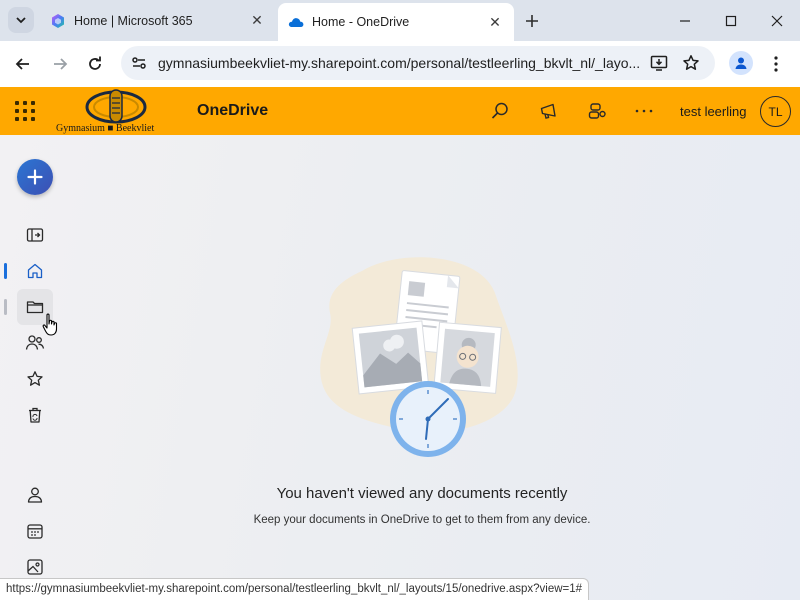 Image resolution: width=800 pixels, height=600 pixels. Describe the element at coordinates (5, 307) in the screenshot. I see `hover-indicator` at that location.